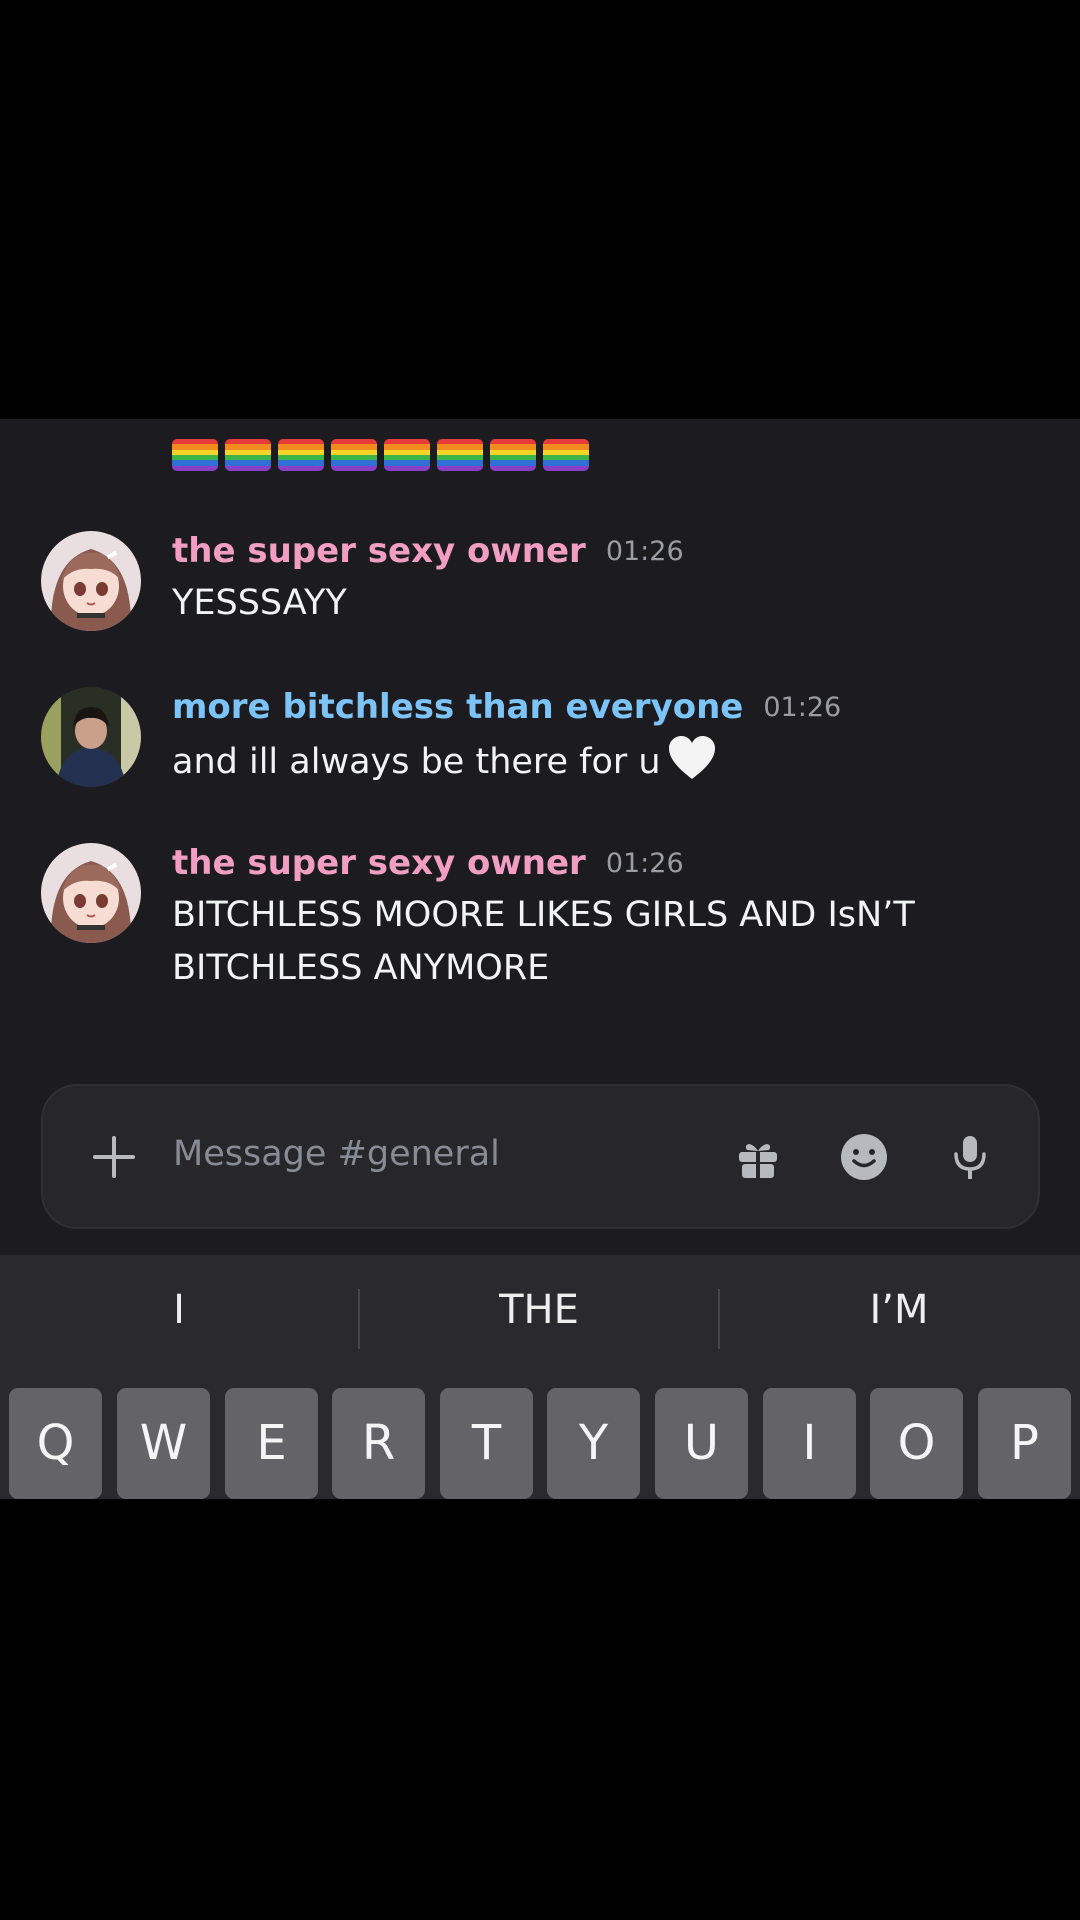 The image size is (1080, 1920). What do you see at coordinates (540, 1156) in the screenshot?
I see `message-composer: Message #general` at bounding box center [540, 1156].